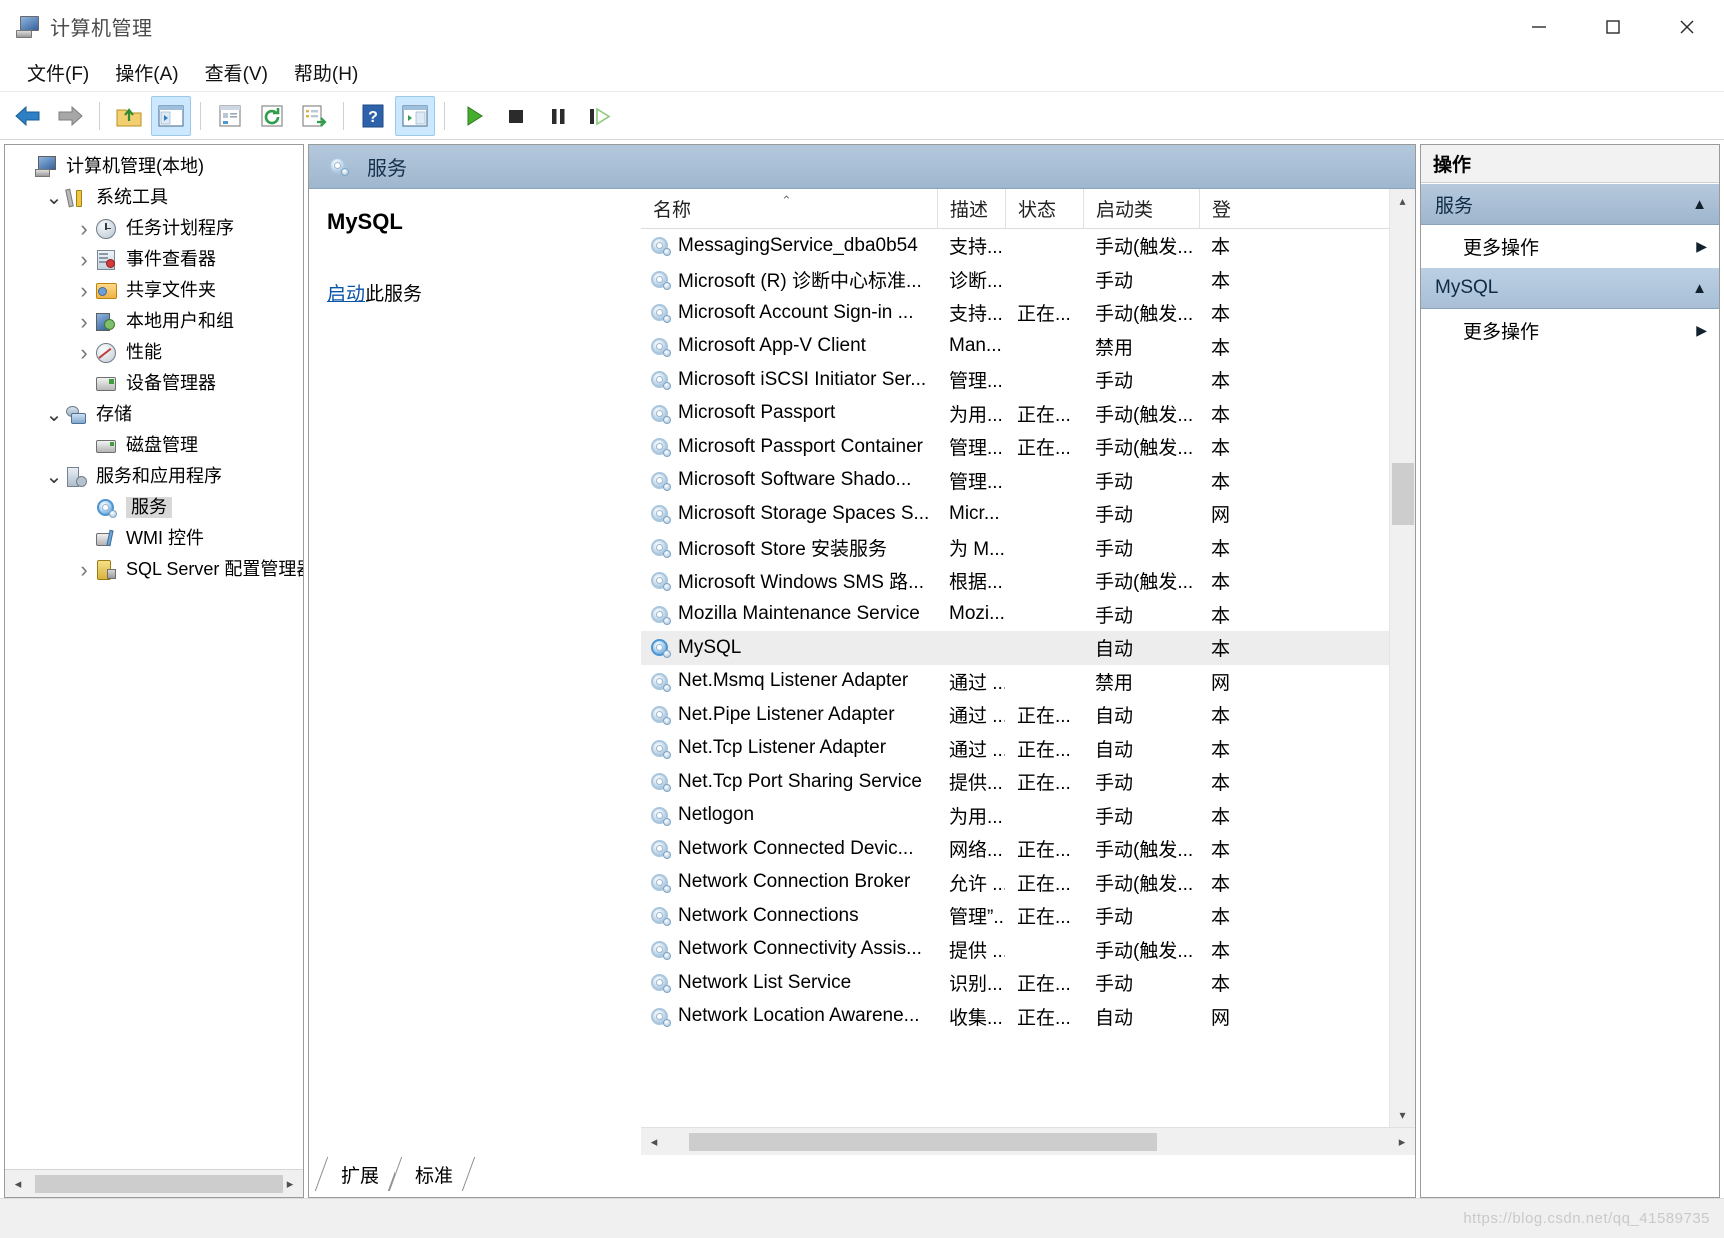  Describe the element at coordinates (1015, 380) in the screenshot. I see `service-row: Microsoft iSCSI Initiator Ser... 管理... 手动 本` at that location.